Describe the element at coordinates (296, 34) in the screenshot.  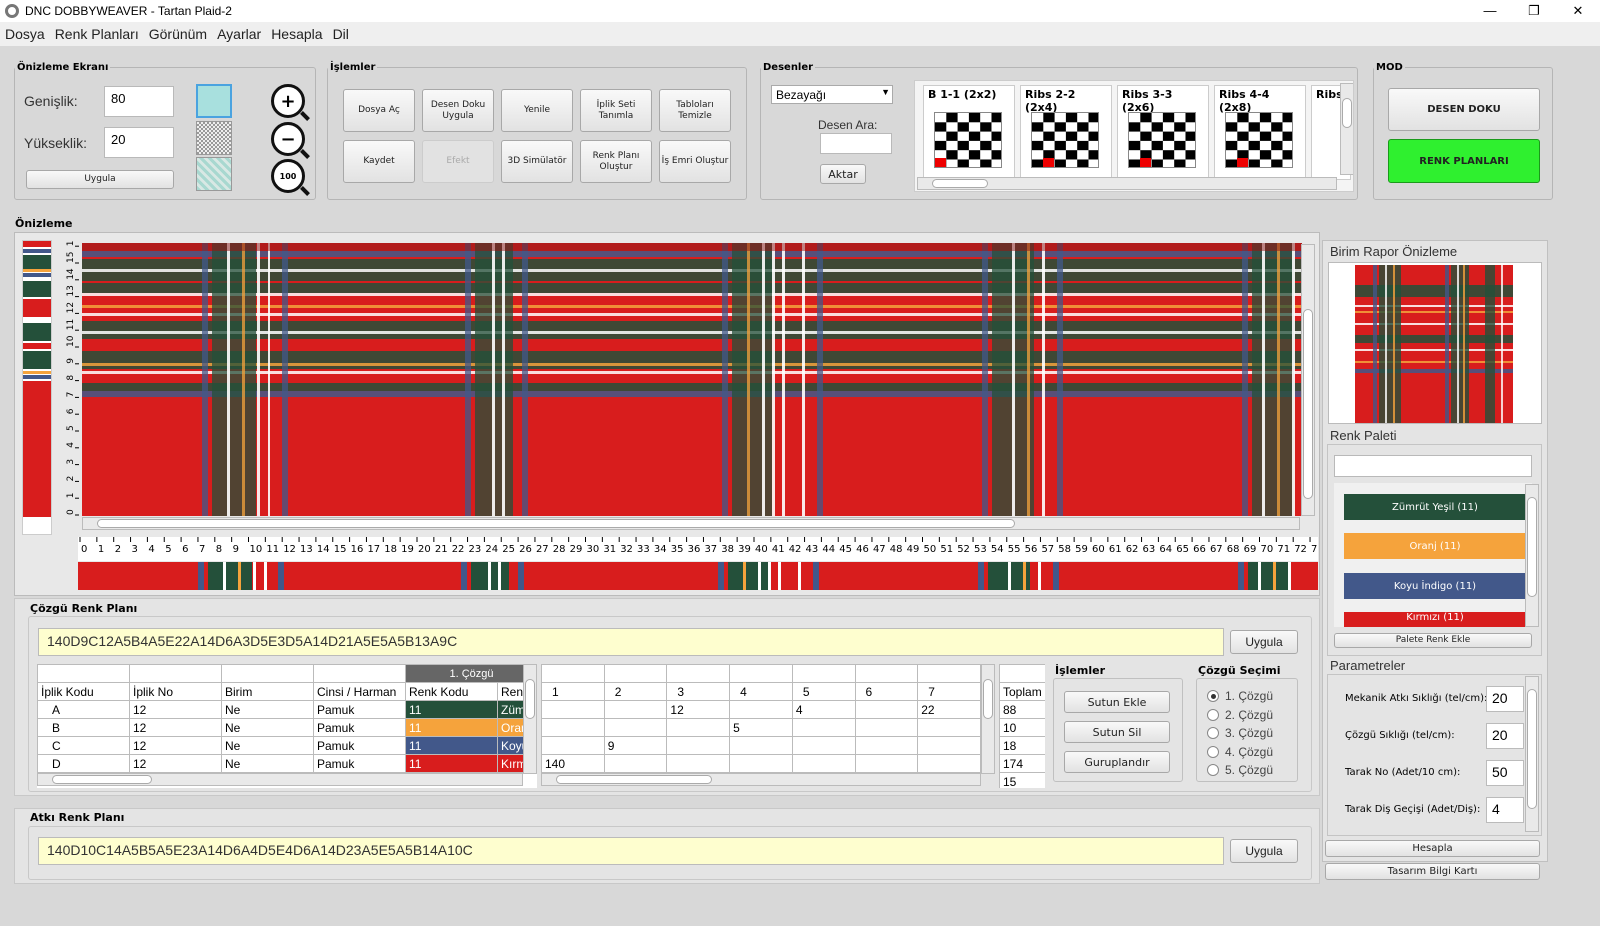
I see `menu-hesapla: Hesapla` at that location.